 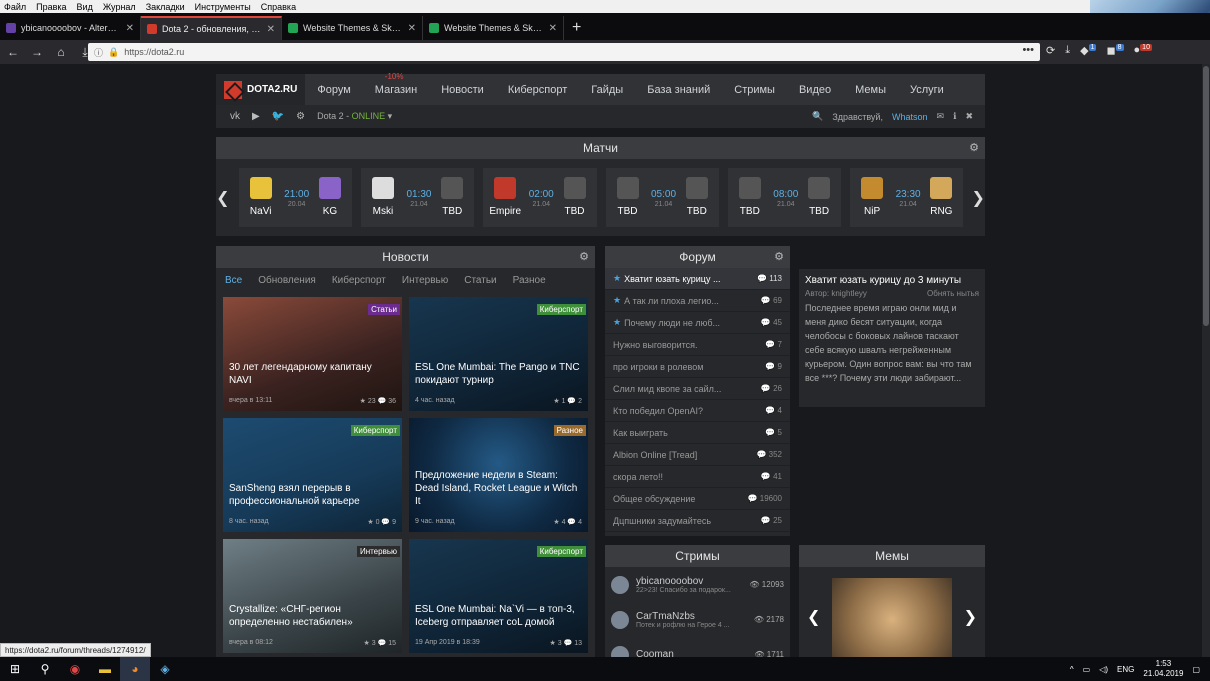 What do you see at coordinates (1206, 196) in the screenshot?
I see `scrollbar-thumb` at bounding box center [1206, 196].